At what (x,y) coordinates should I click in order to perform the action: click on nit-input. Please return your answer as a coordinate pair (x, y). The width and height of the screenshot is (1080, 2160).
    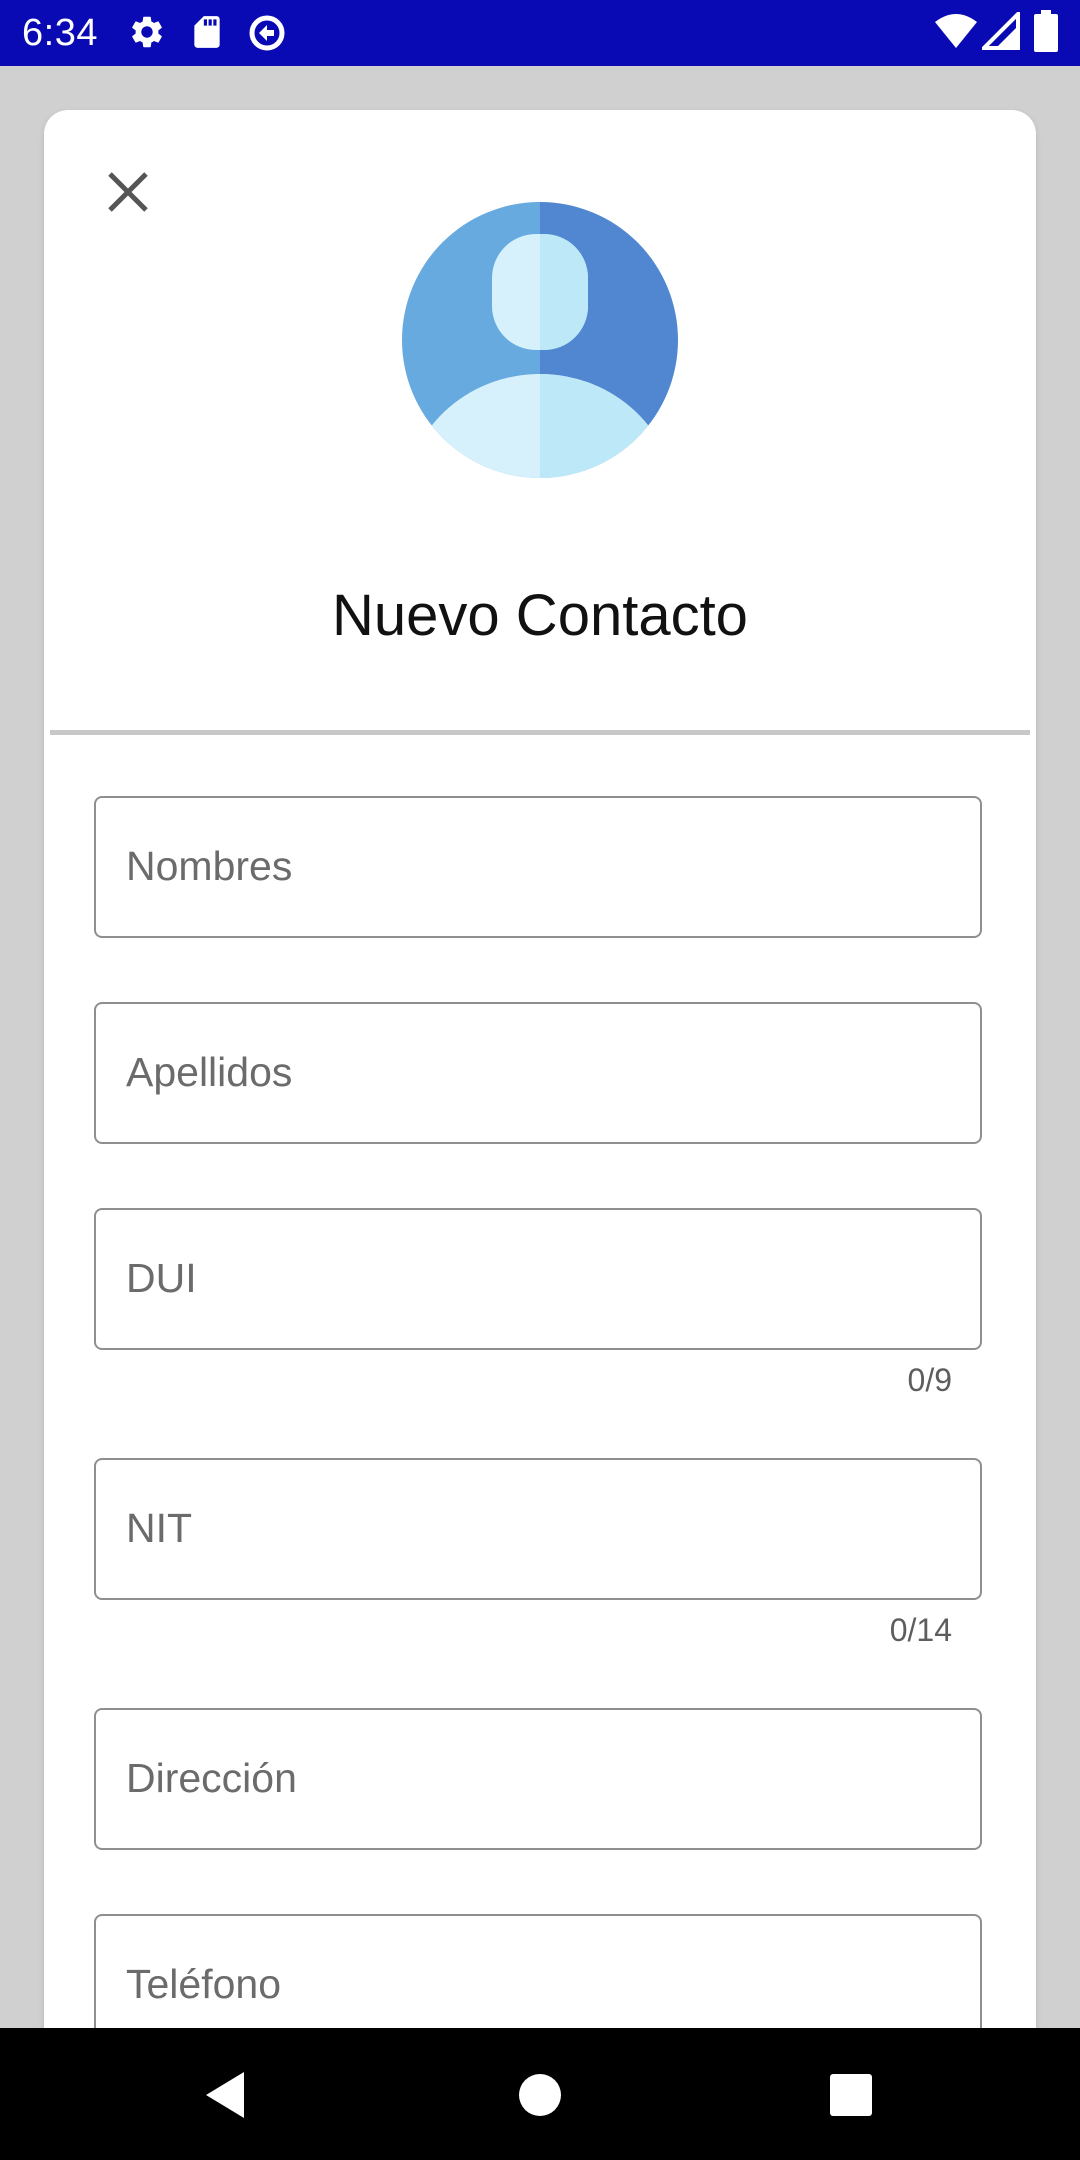
    Looking at the image, I should click on (536, 1528).